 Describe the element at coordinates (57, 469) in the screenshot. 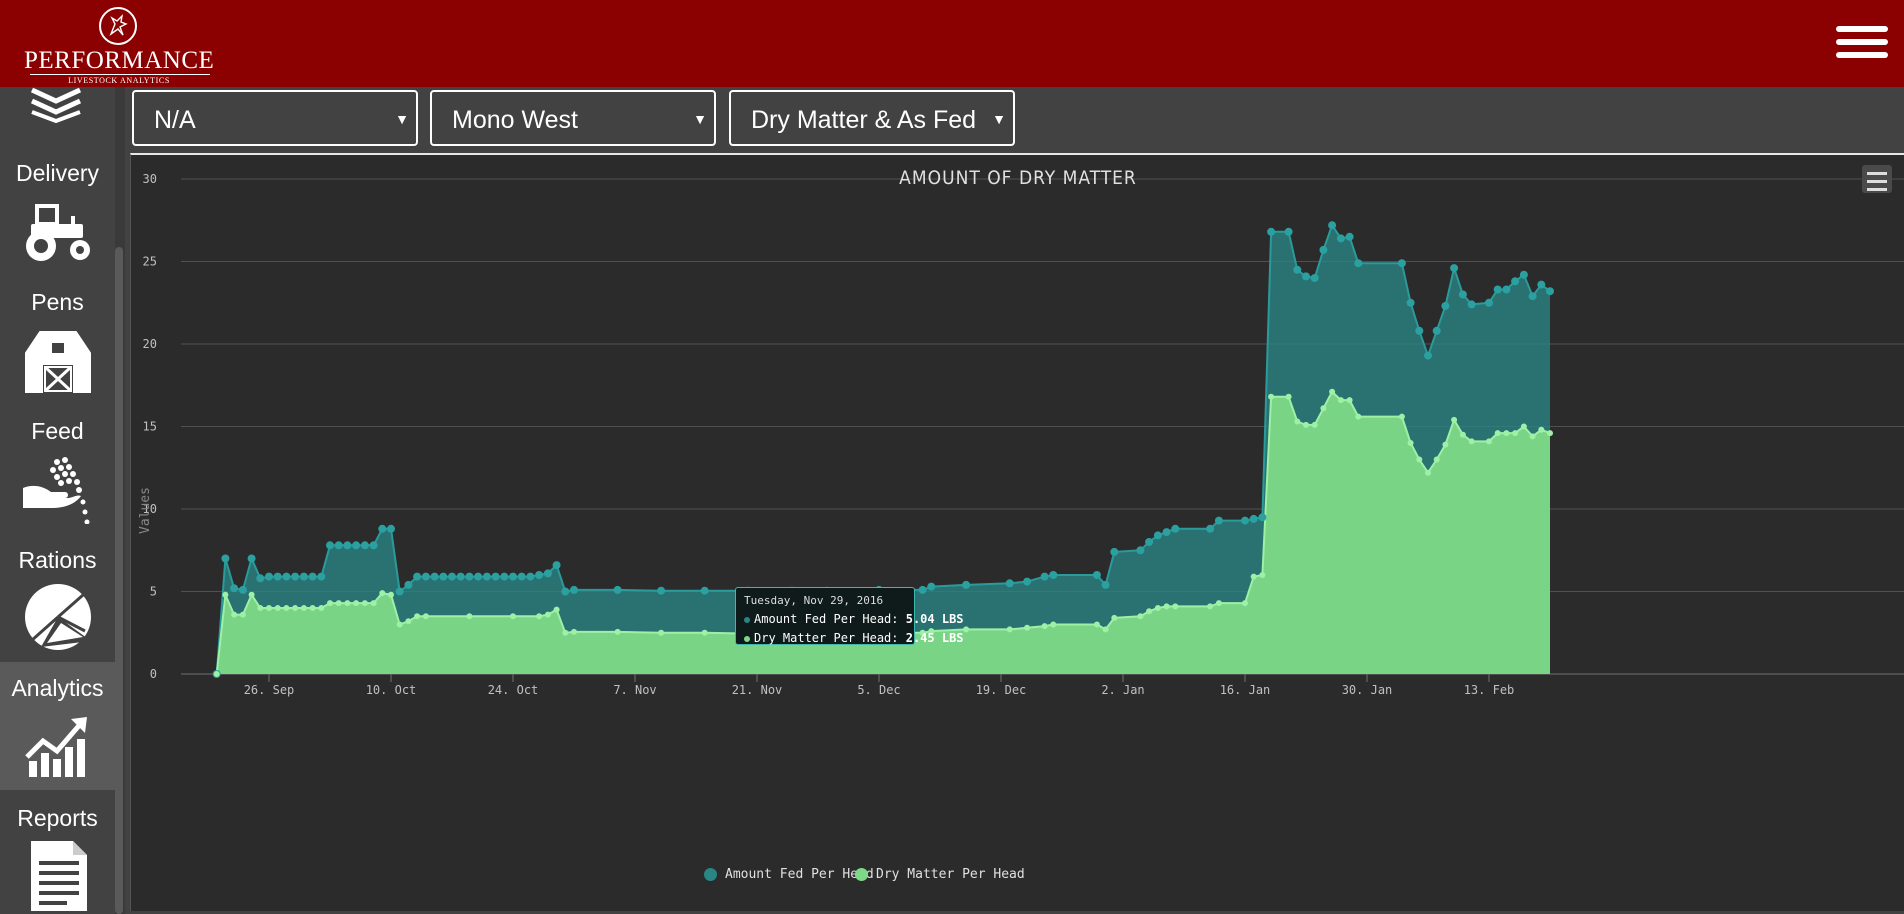

I see `sidebar-item-feed: Feed` at that location.